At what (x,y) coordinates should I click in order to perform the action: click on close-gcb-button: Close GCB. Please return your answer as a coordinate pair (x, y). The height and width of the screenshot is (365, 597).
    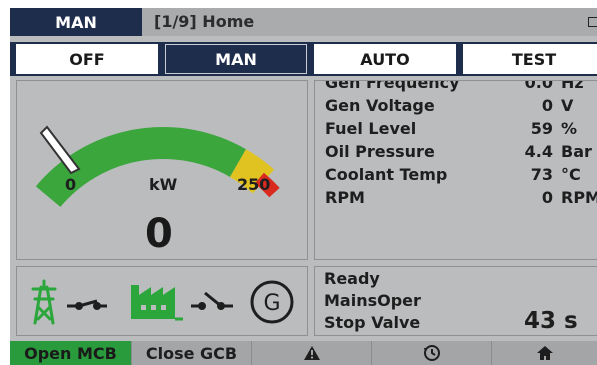
    Looking at the image, I should click on (191, 353).